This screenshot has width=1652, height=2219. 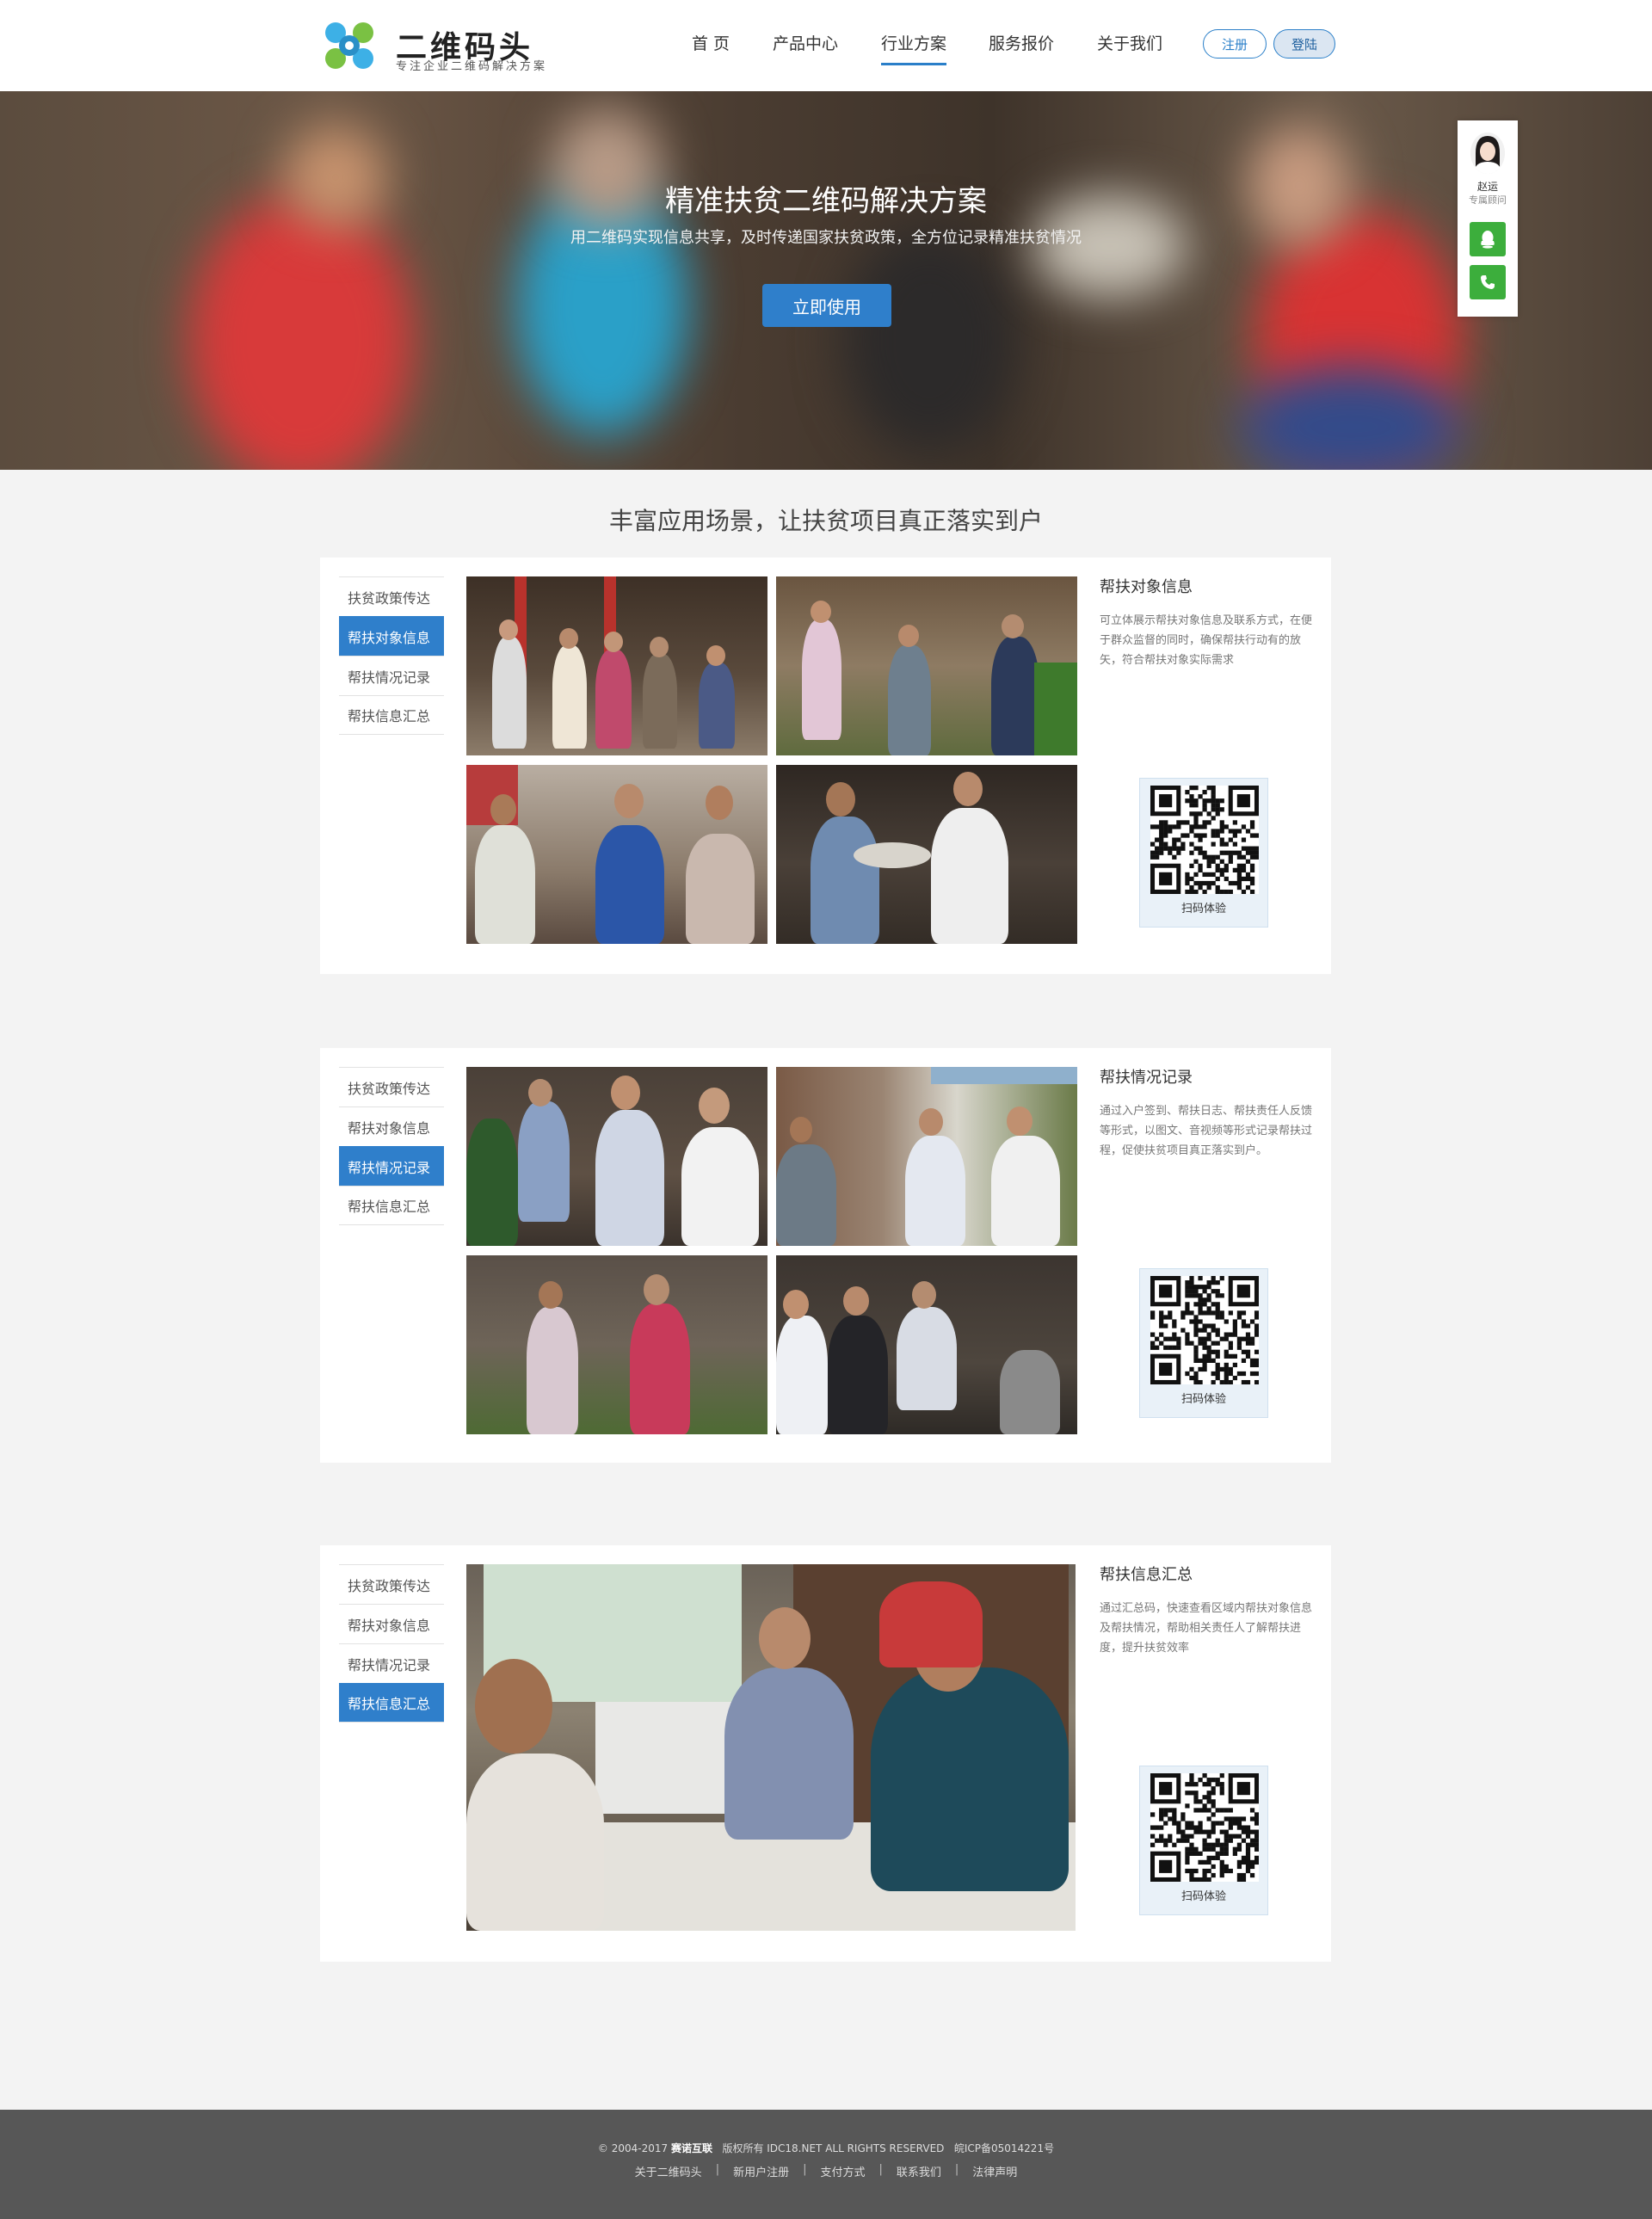 What do you see at coordinates (1146, 1575) in the screenshot?
I see `scenario-title: 帮扶信息汇总` at bounding box center [1146, 1575].